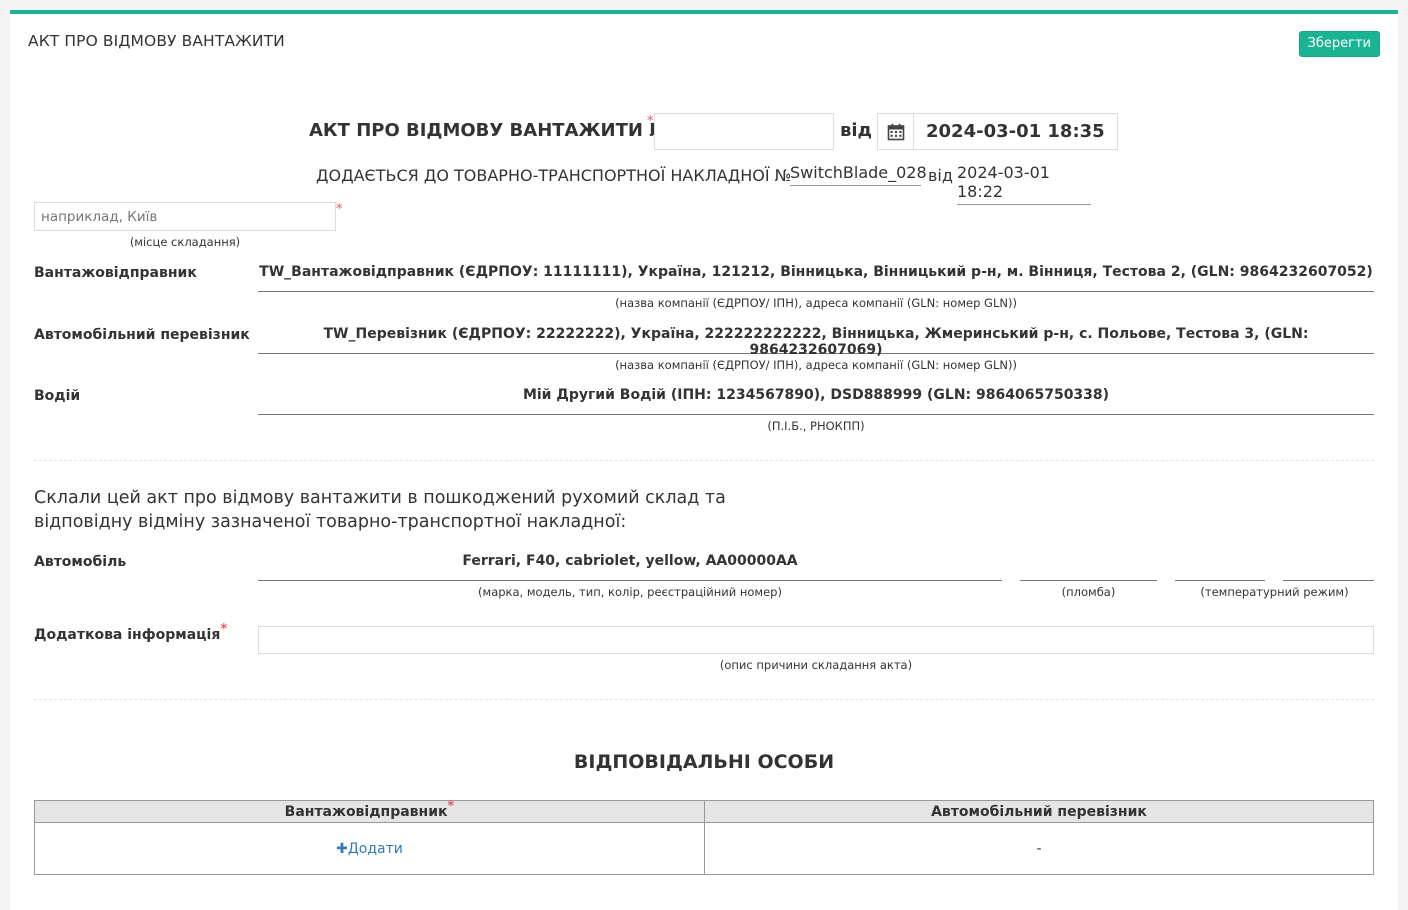 The height and width of the screenshot is (910, 1408). I want to click on seal-value, so click(1088, 567).